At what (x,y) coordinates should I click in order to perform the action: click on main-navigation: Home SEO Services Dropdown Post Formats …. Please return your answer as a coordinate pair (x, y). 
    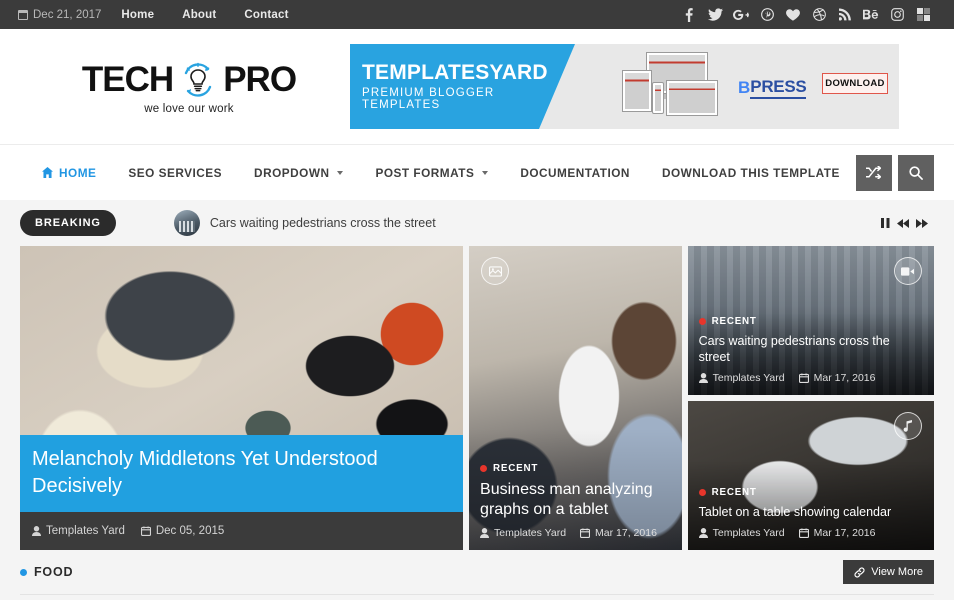
    Looking at the image, I should click on (477, 172).